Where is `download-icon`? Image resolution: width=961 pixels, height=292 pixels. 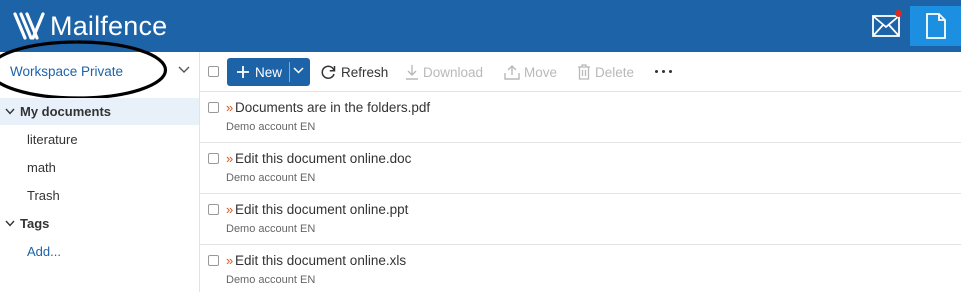
download-icon is located at coordinates (412, 72).